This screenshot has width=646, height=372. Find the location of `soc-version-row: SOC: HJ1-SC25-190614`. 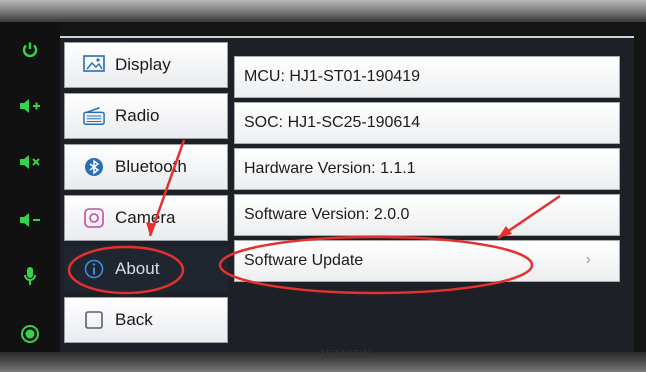

soc-version-row: SOC: HJ1-SC25-190614 is located at coordinates (427, 123).